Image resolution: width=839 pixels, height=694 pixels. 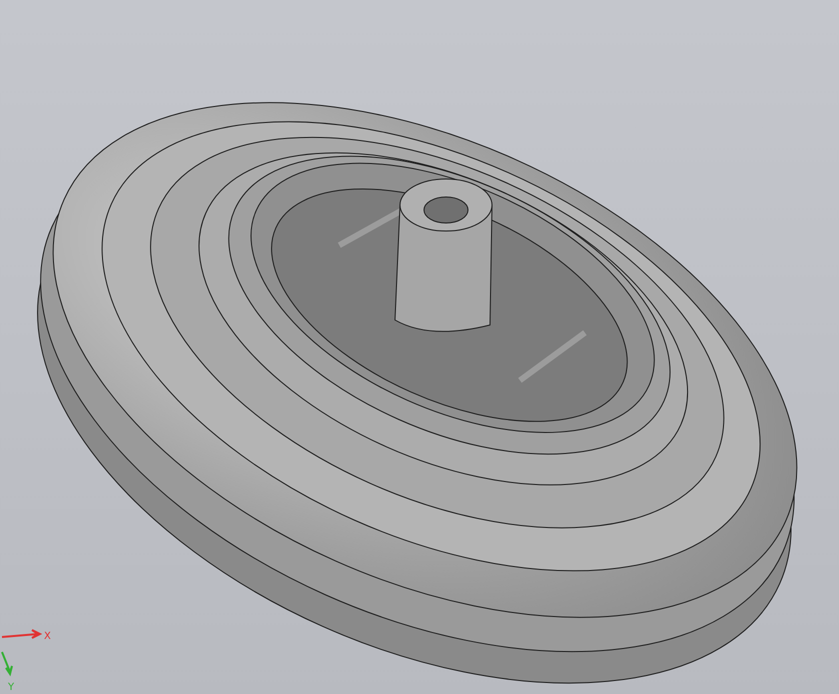 I want to click on axis-label: X, so click(x=47, y=636).